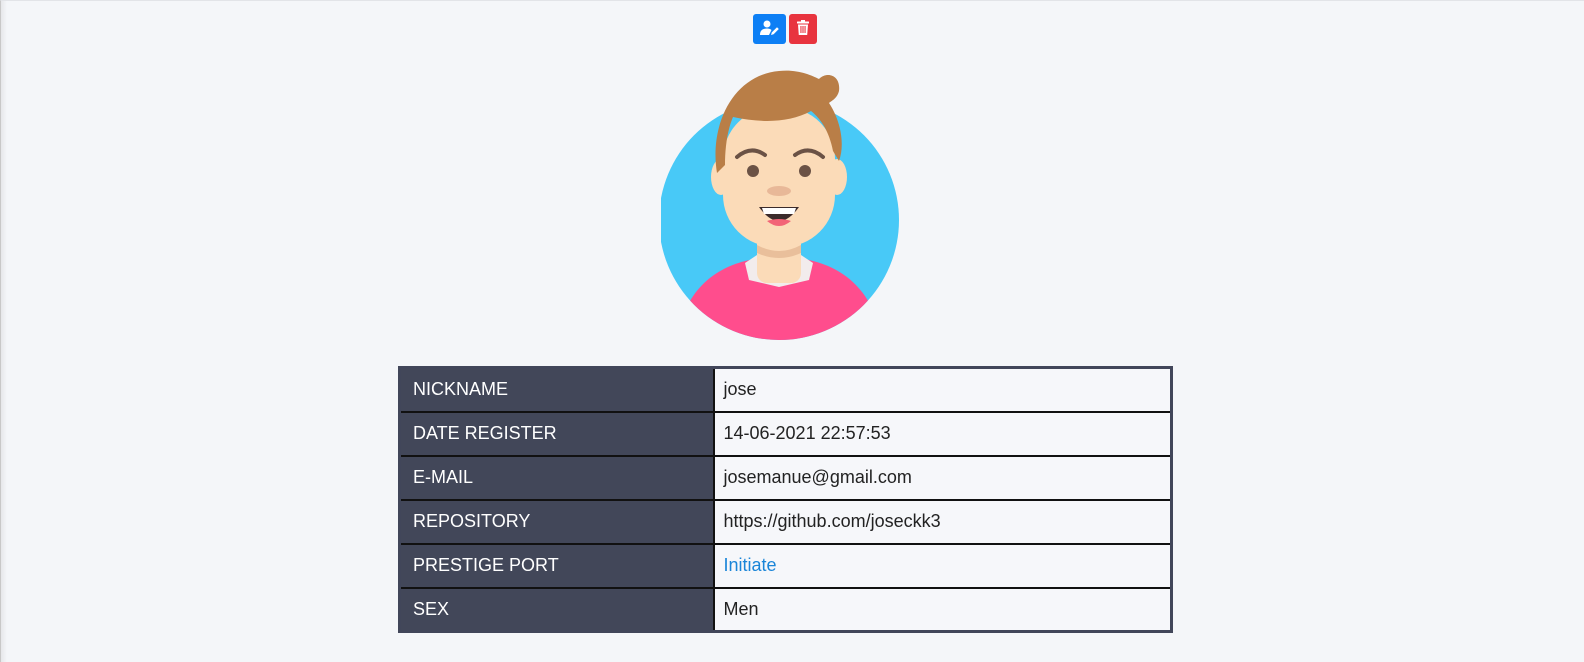  I want to click on profile-actions, so click(785, 29).